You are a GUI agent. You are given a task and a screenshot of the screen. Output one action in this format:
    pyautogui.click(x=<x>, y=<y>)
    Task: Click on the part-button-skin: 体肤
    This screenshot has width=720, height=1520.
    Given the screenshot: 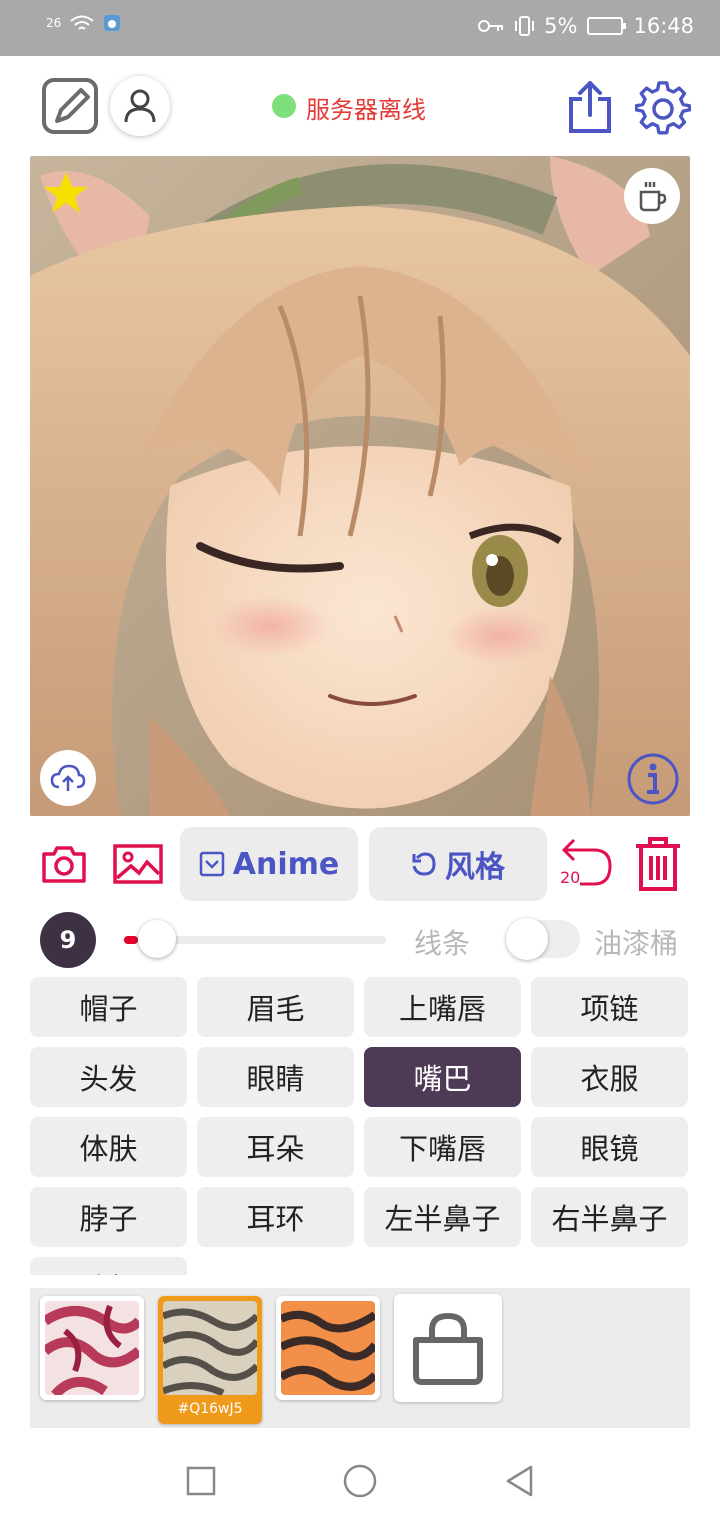 What is the action you would take?
    pyautogui.click(x=108, y=1147)
    